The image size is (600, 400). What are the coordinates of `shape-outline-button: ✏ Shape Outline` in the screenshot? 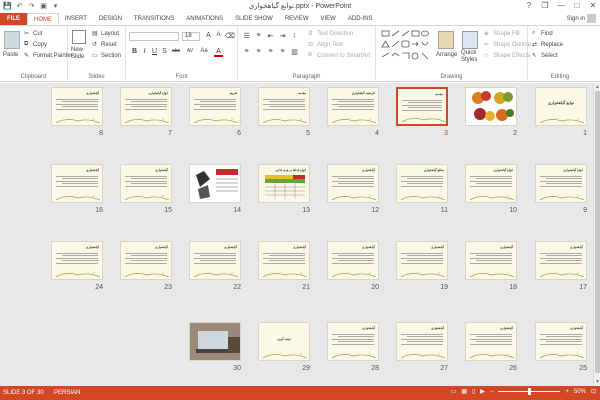 It's located at (507, 45).